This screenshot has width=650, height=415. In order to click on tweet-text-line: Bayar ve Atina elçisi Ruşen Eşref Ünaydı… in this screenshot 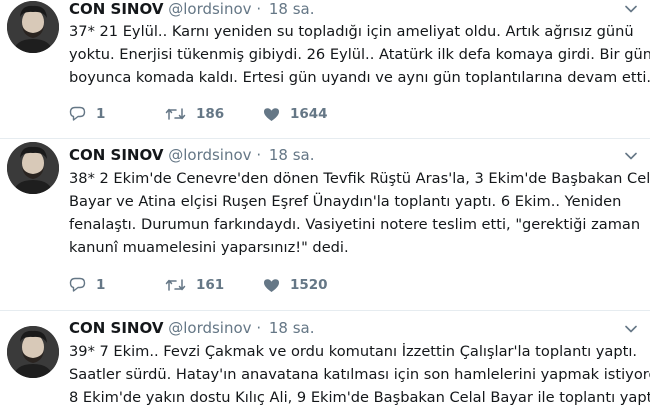, I will do `click(345, 201)`.